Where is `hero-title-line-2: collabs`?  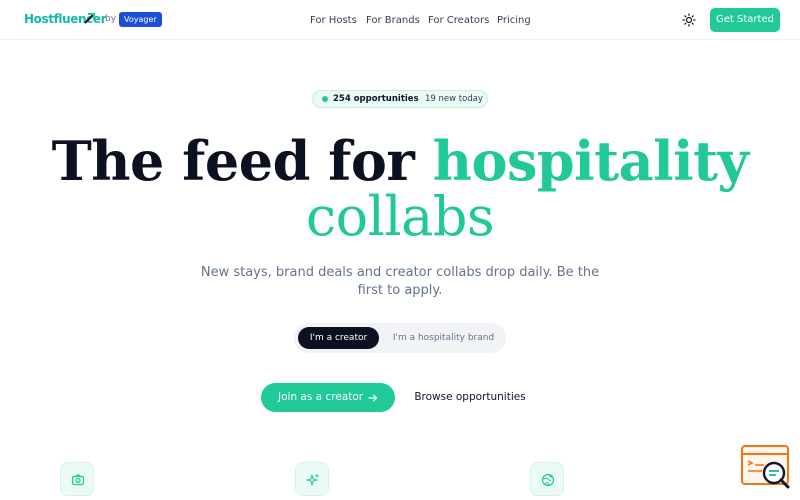
hero-title-line-2: collabs is located at coordinates (400, 217).